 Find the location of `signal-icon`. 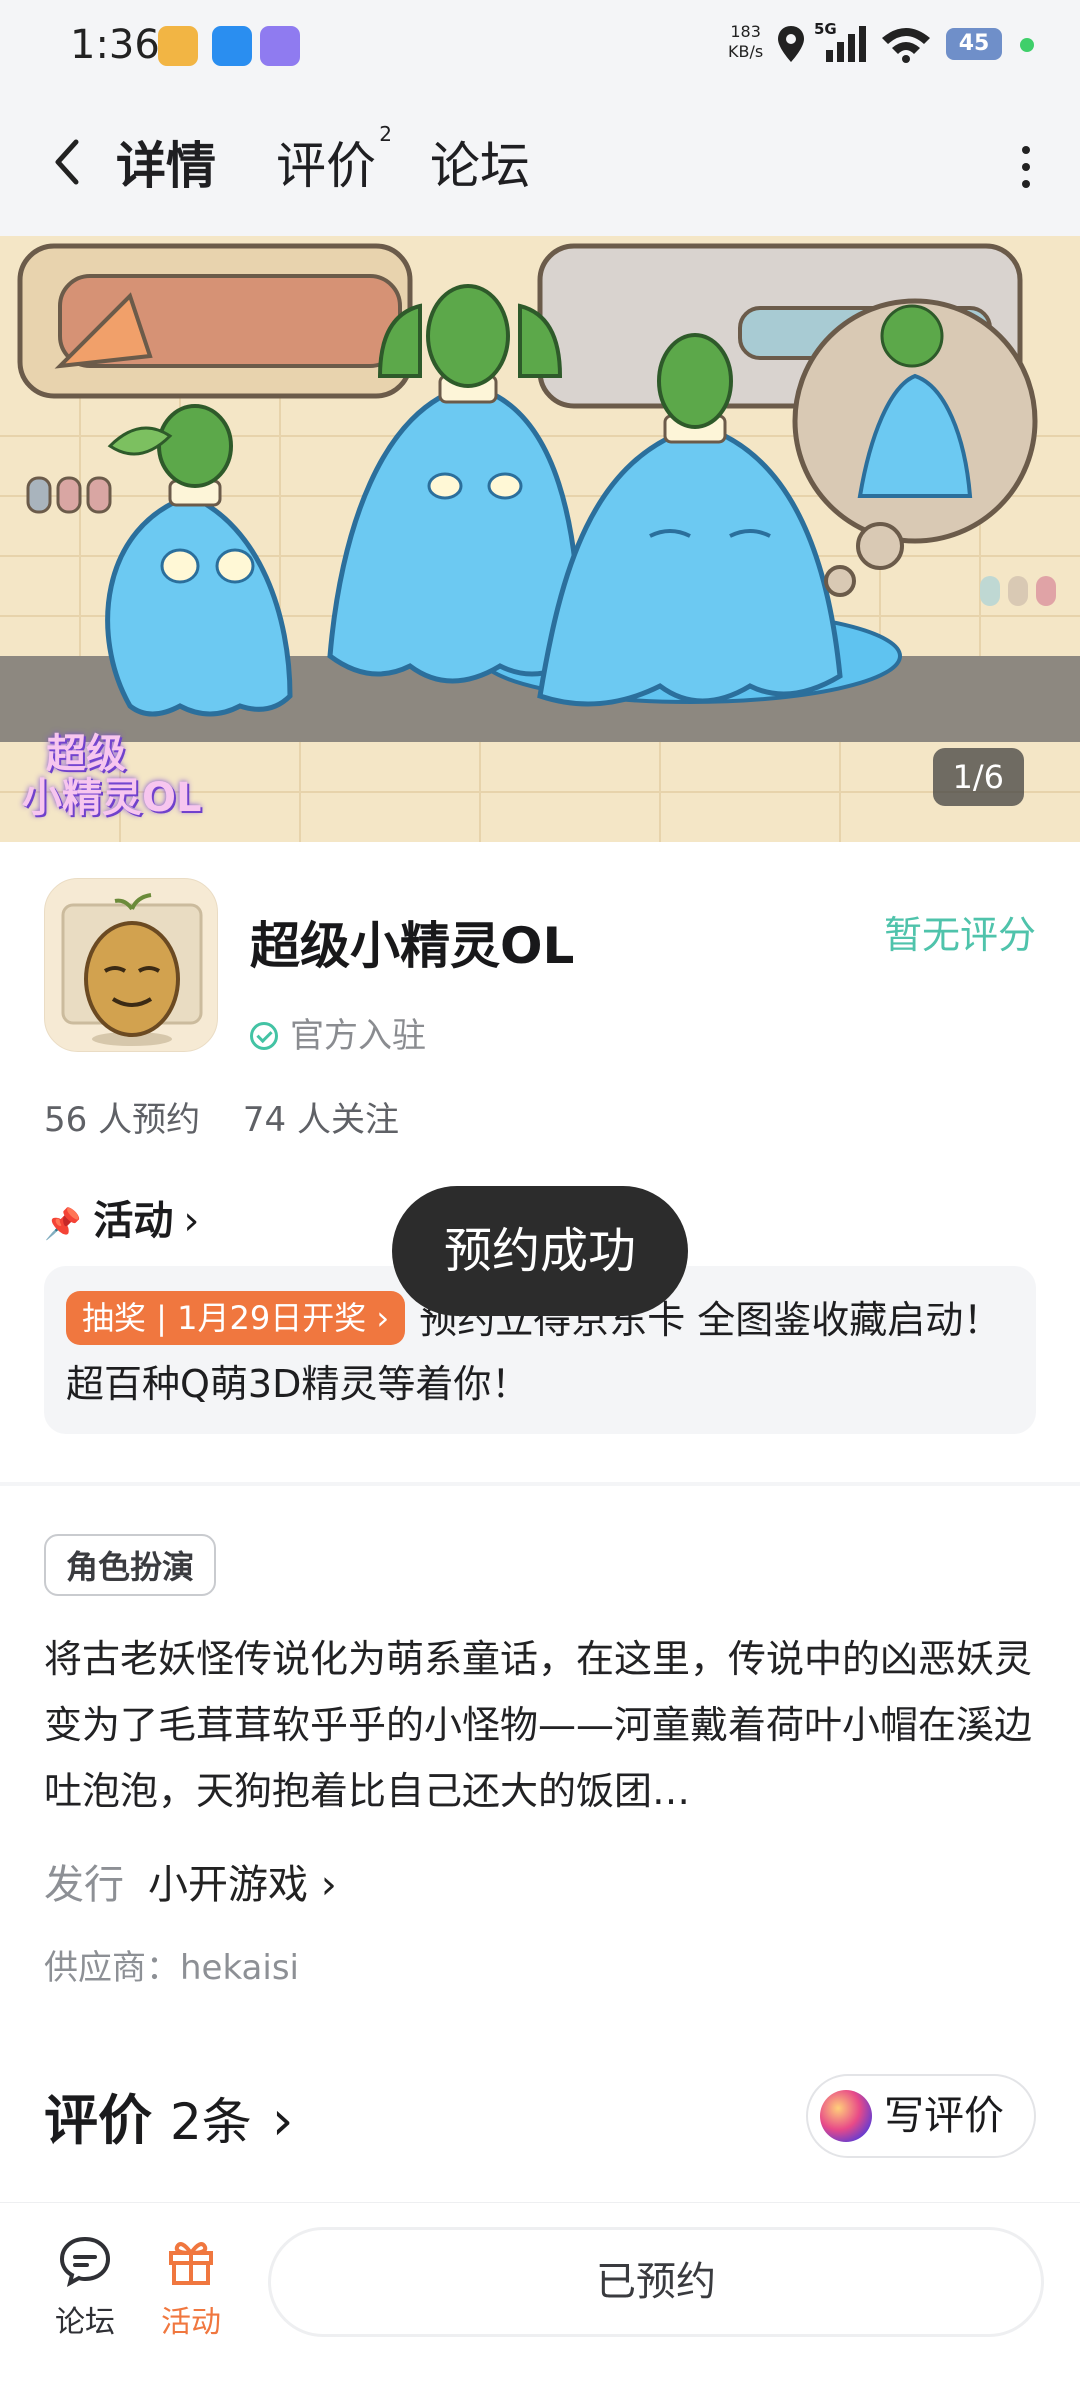

signal-icon is located at coordinates (846, 44).